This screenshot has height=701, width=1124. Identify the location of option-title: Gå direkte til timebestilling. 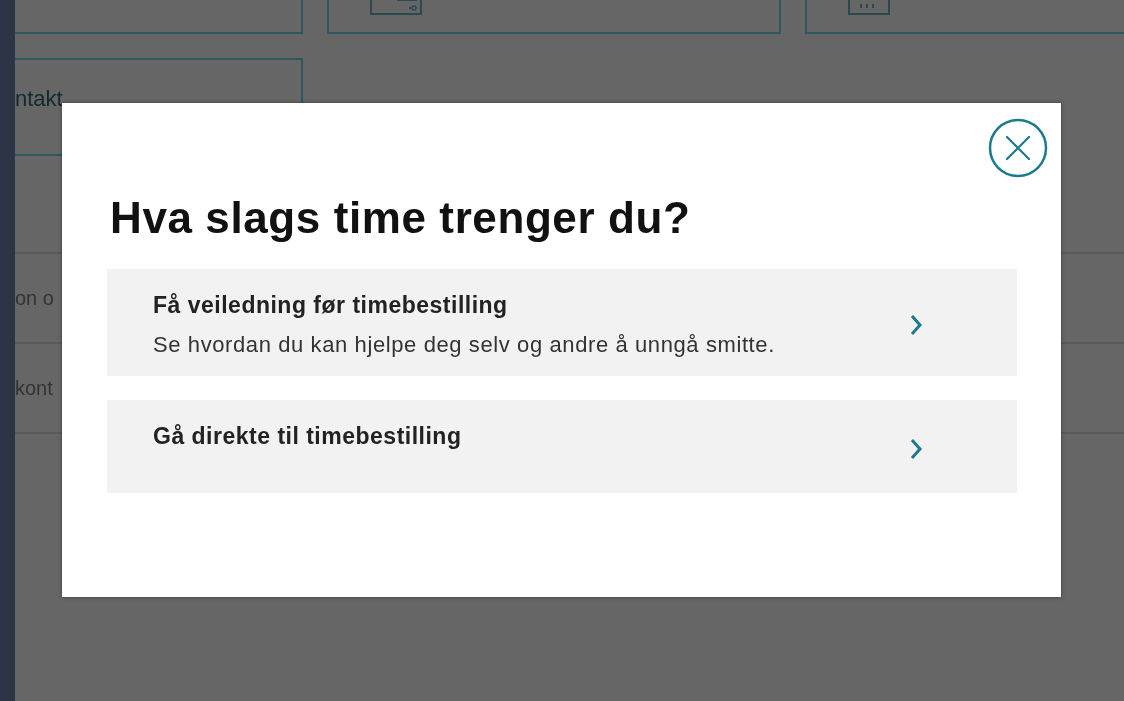
(308, 436).